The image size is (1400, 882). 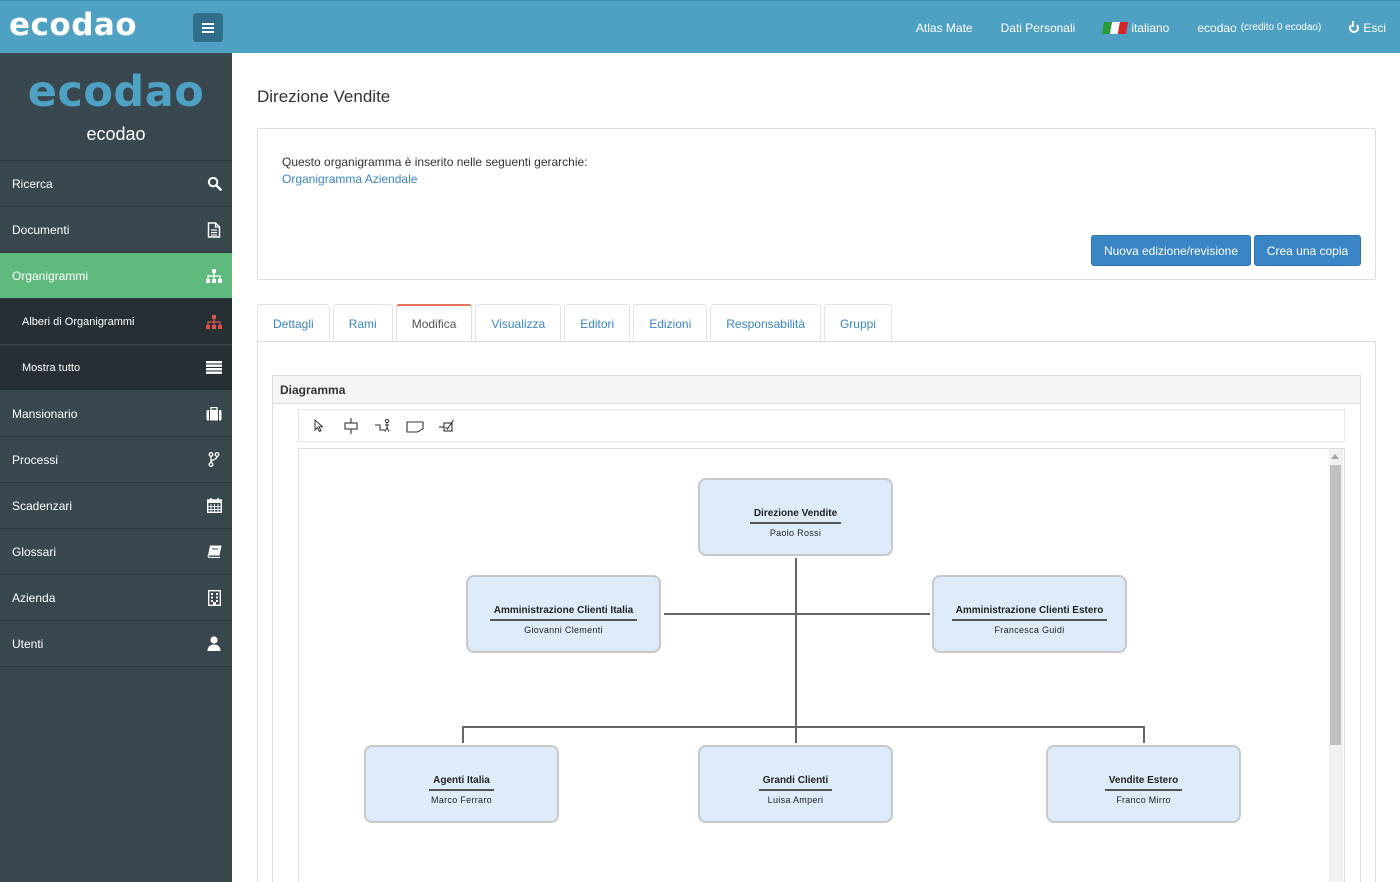 What do you see at coordinates (116, 460) in the screenshot?
I see `sidebar-item-processi: Processi` at bounding box center [116, 460].